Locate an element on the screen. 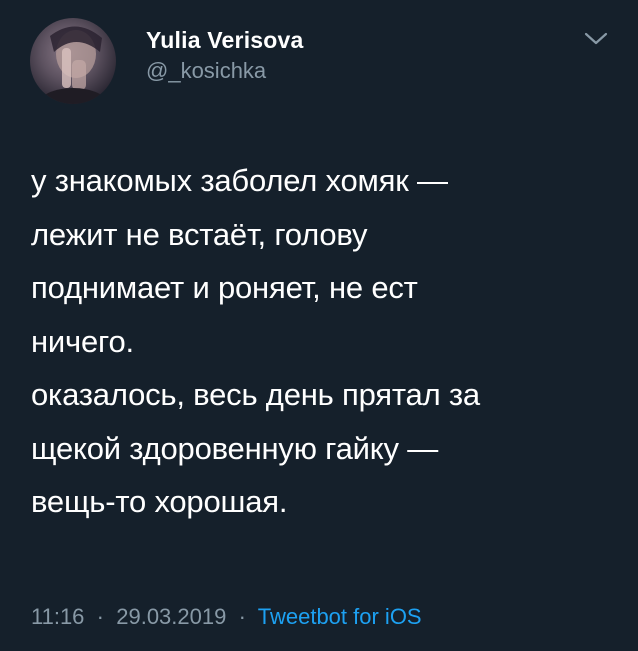 This screenshot has width=638, height=651. avatar is located at coordinates (73, 61).